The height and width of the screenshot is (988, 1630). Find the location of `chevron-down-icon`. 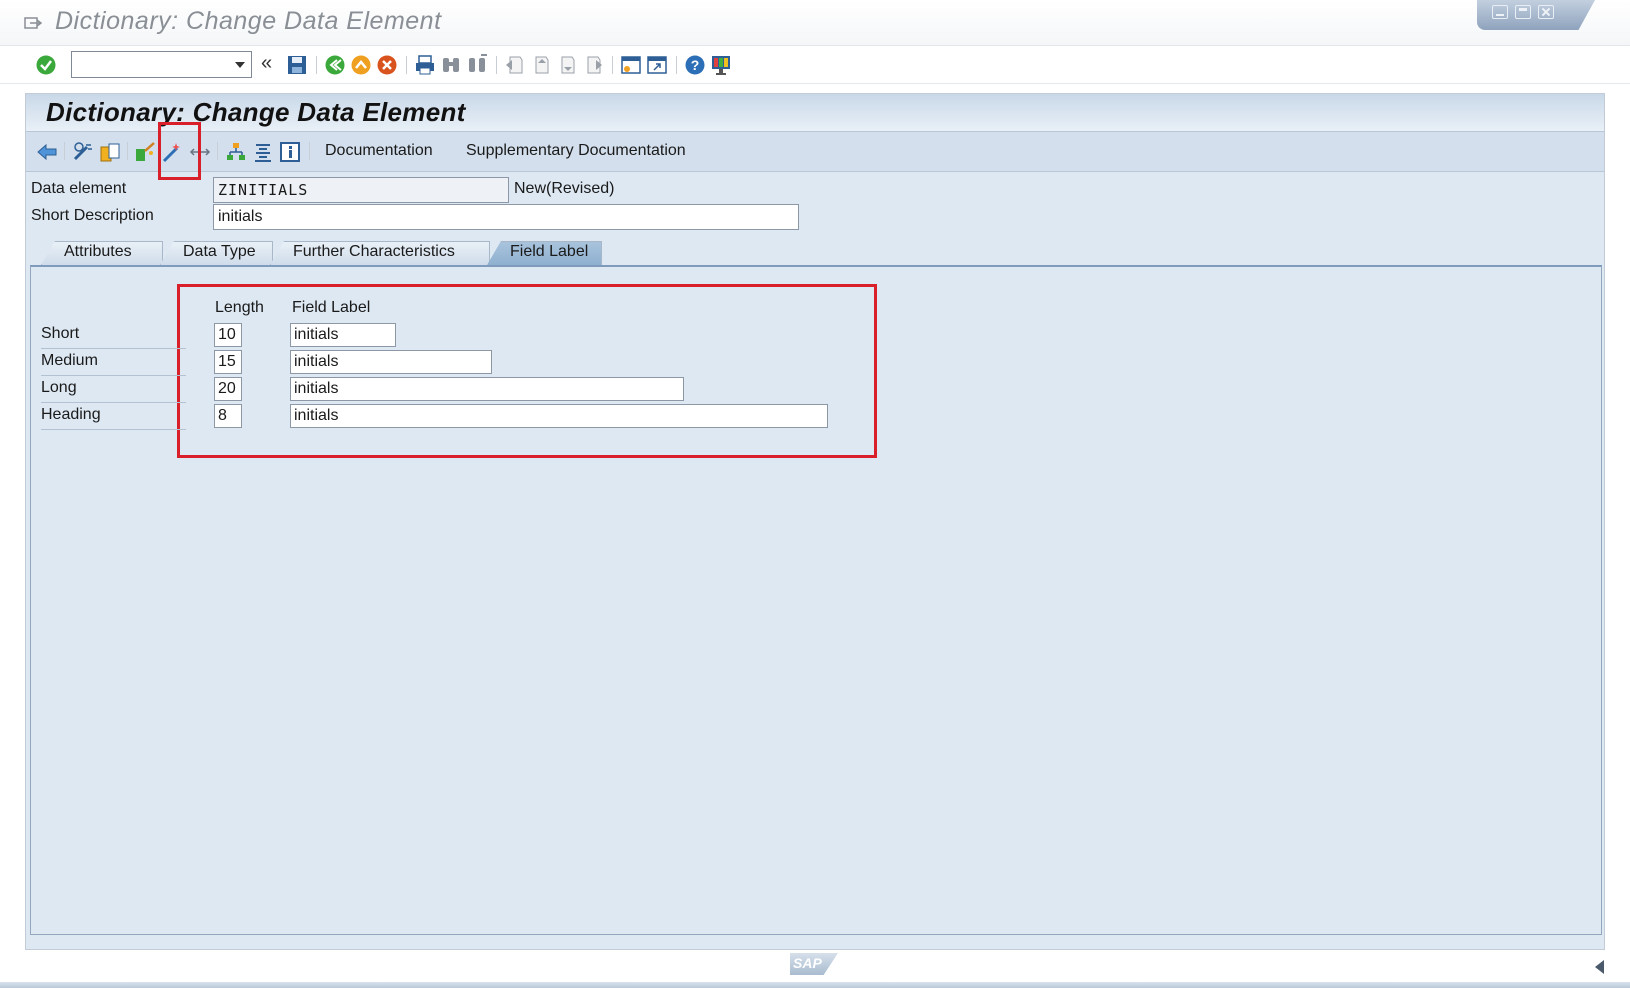

chevron-down-icon is located at coordinates (240, 65).